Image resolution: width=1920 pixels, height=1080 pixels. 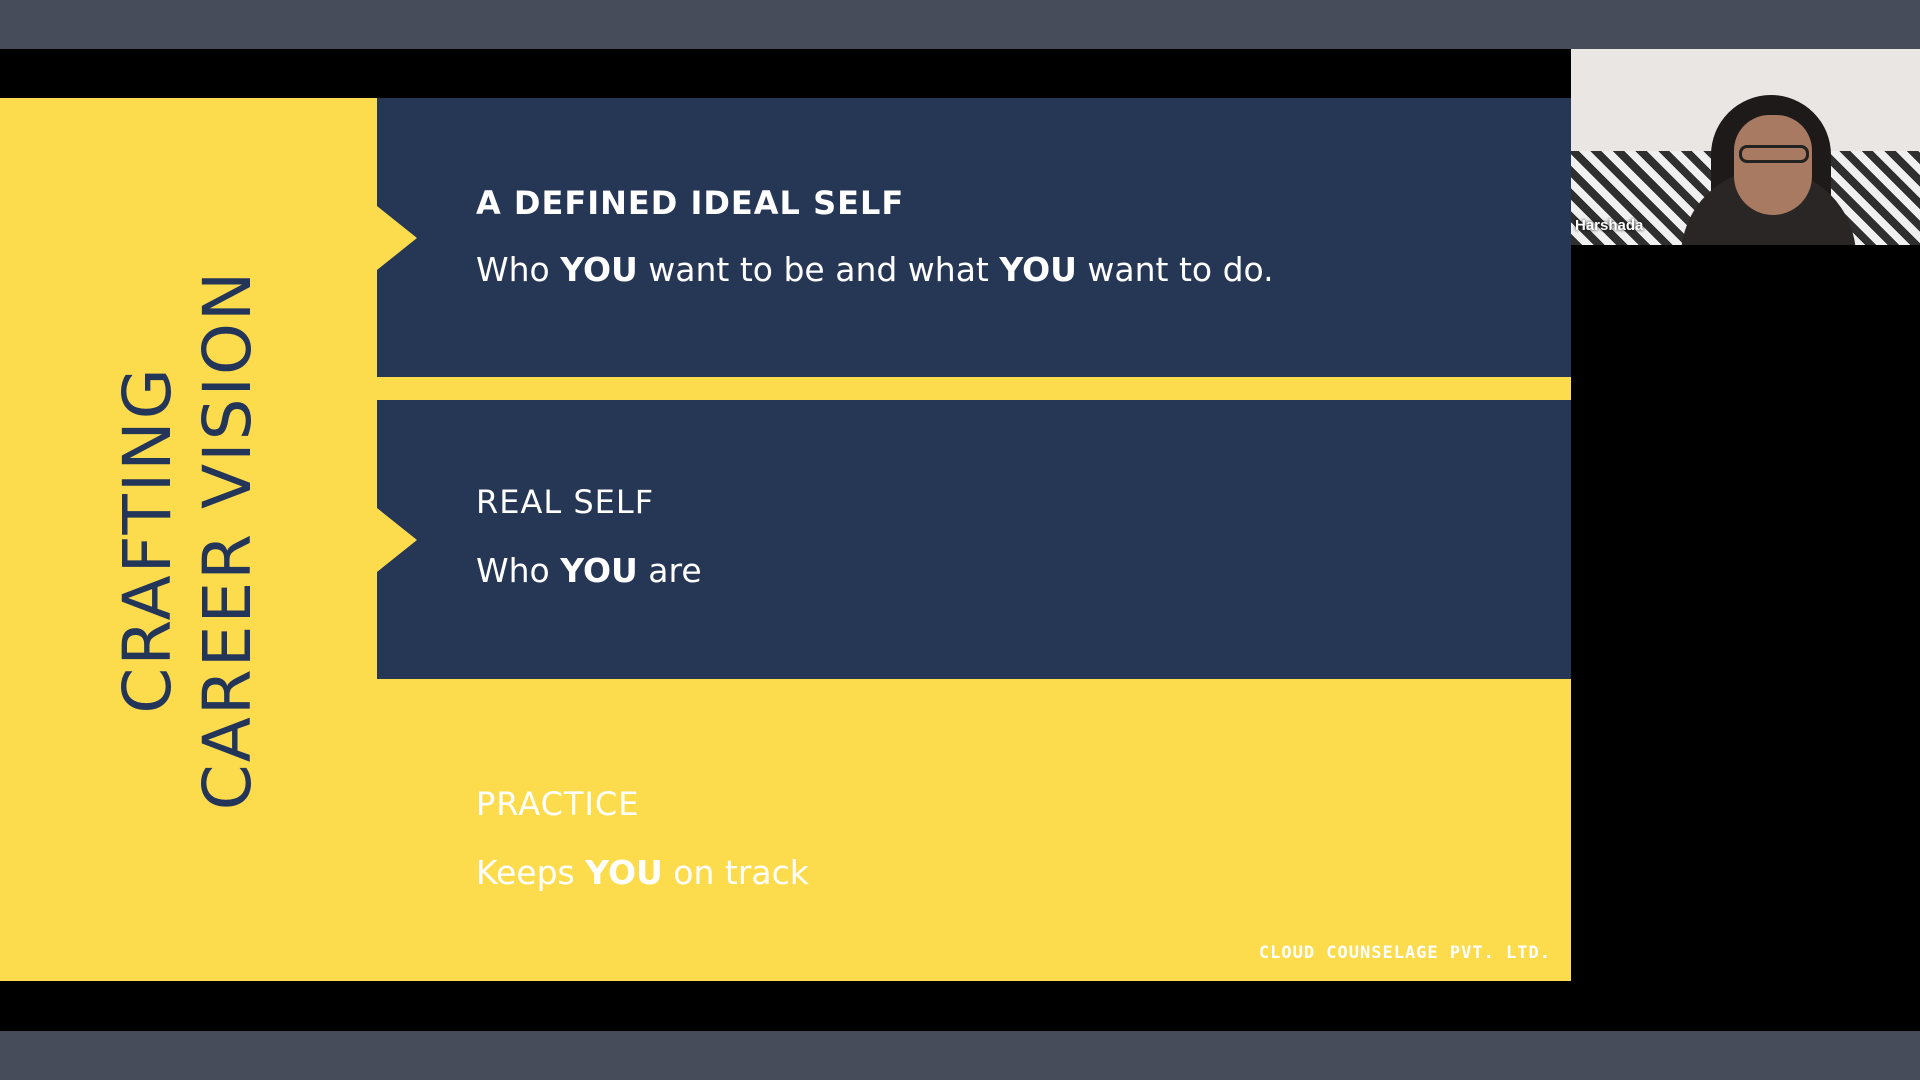 What do you see at coordinates (960, 24) in the screenshot?
I see `top-toolbar-area` at bounding box center [960, 24].